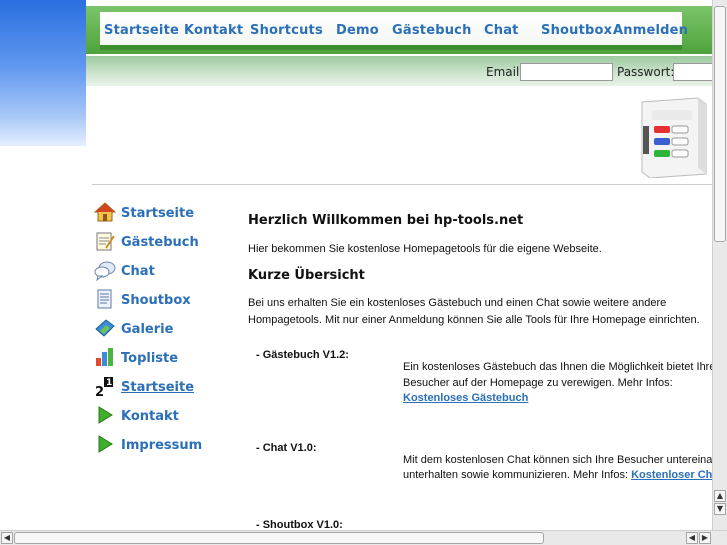 Image resolution: width=727 pixels, height=545 pixels. I want to click on nav-shortcuts: Shortcuts, so click(286, 30).